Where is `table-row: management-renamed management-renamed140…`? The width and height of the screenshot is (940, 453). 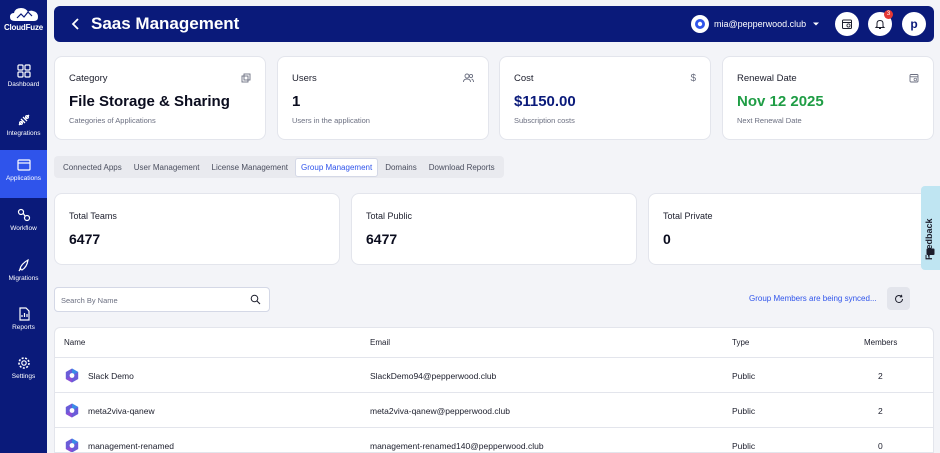
table-row: management-renamed management-renamed140… is located at coordinates (494, 440).